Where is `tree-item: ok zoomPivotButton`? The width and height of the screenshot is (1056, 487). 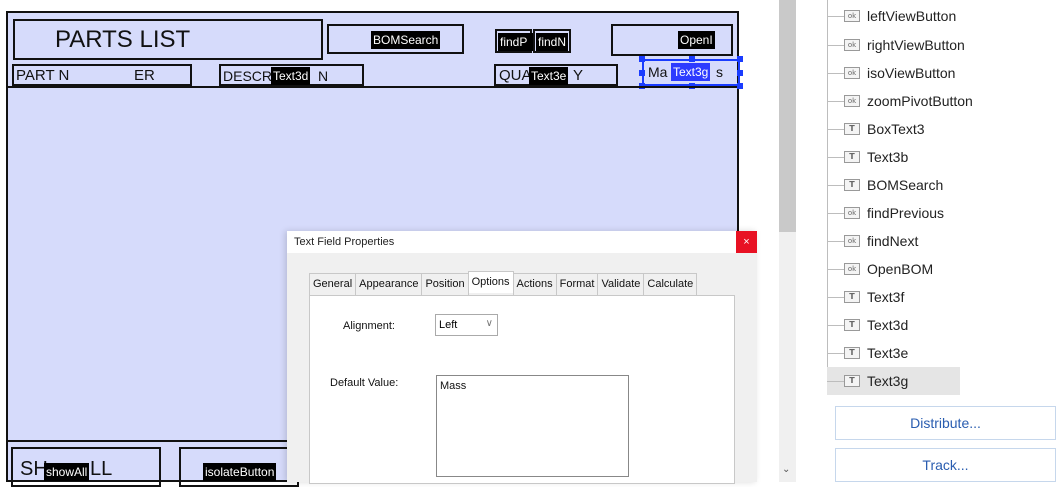
tree-item: ok zoomPivotButton is located at coordinates (900, 101).